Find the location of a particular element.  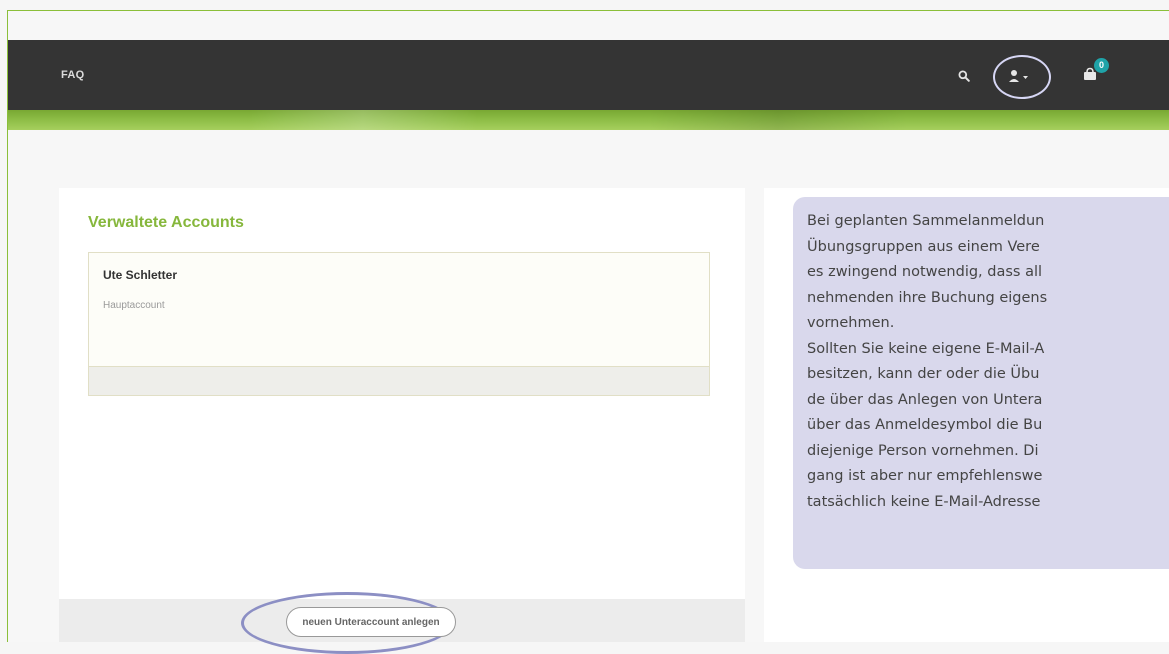

info-line: es zwingend notwendig, dass all is located at coordinates (925, 272).